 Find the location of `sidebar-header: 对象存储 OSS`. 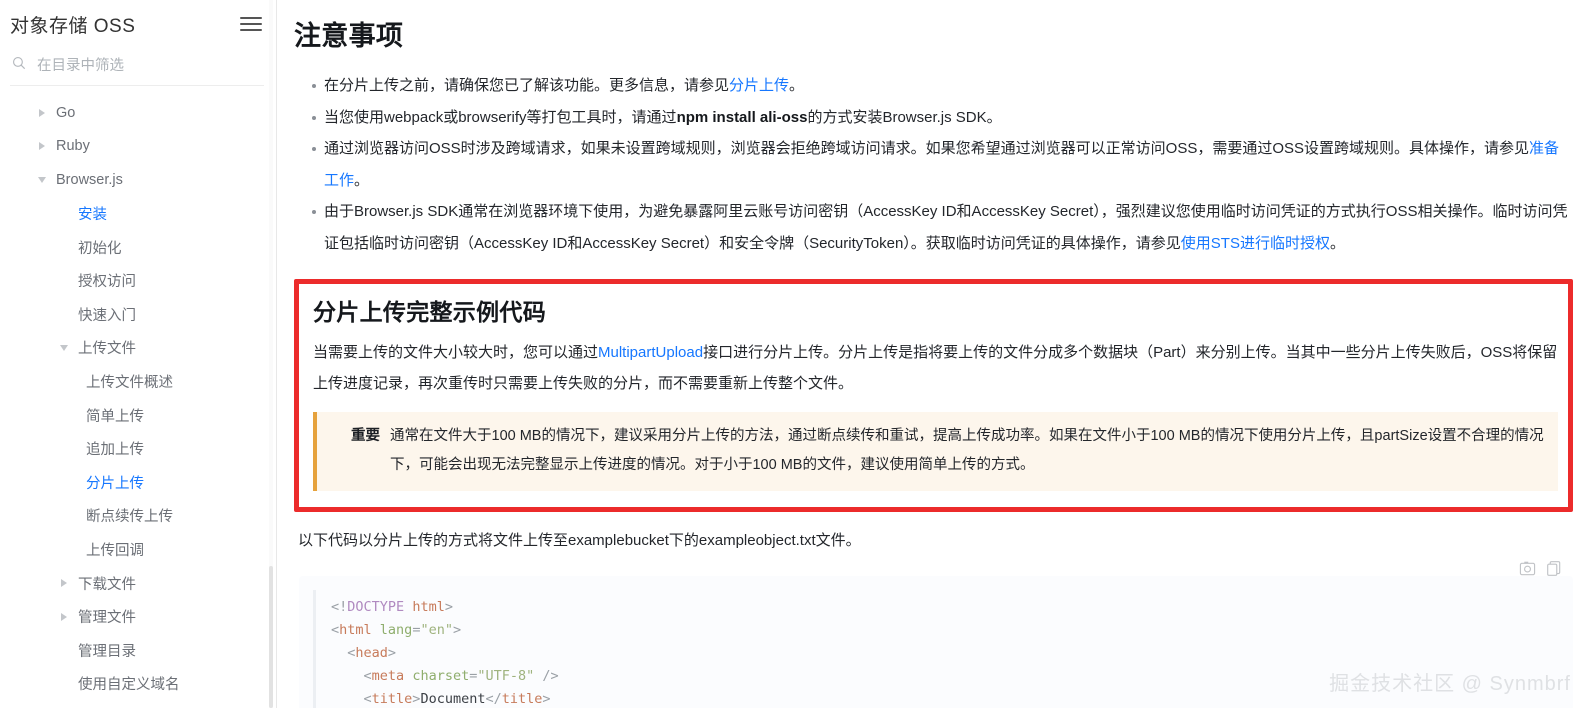

sidebar-header: 对象存储 OSS is located at coordinates (138, 22).